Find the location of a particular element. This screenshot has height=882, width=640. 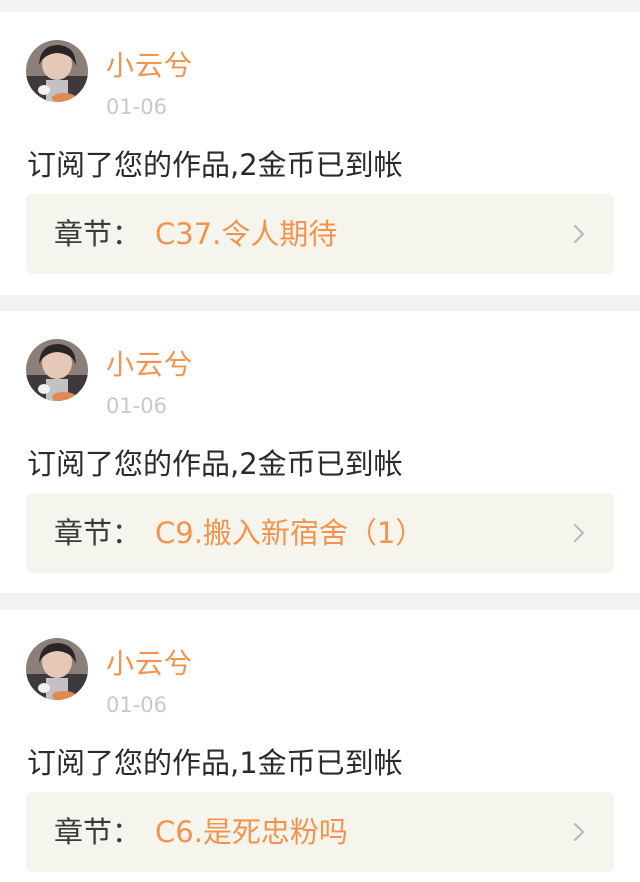

chapter-link: 章节： C9.搬入新宿舍（1） is located at coordinates (320, 533).